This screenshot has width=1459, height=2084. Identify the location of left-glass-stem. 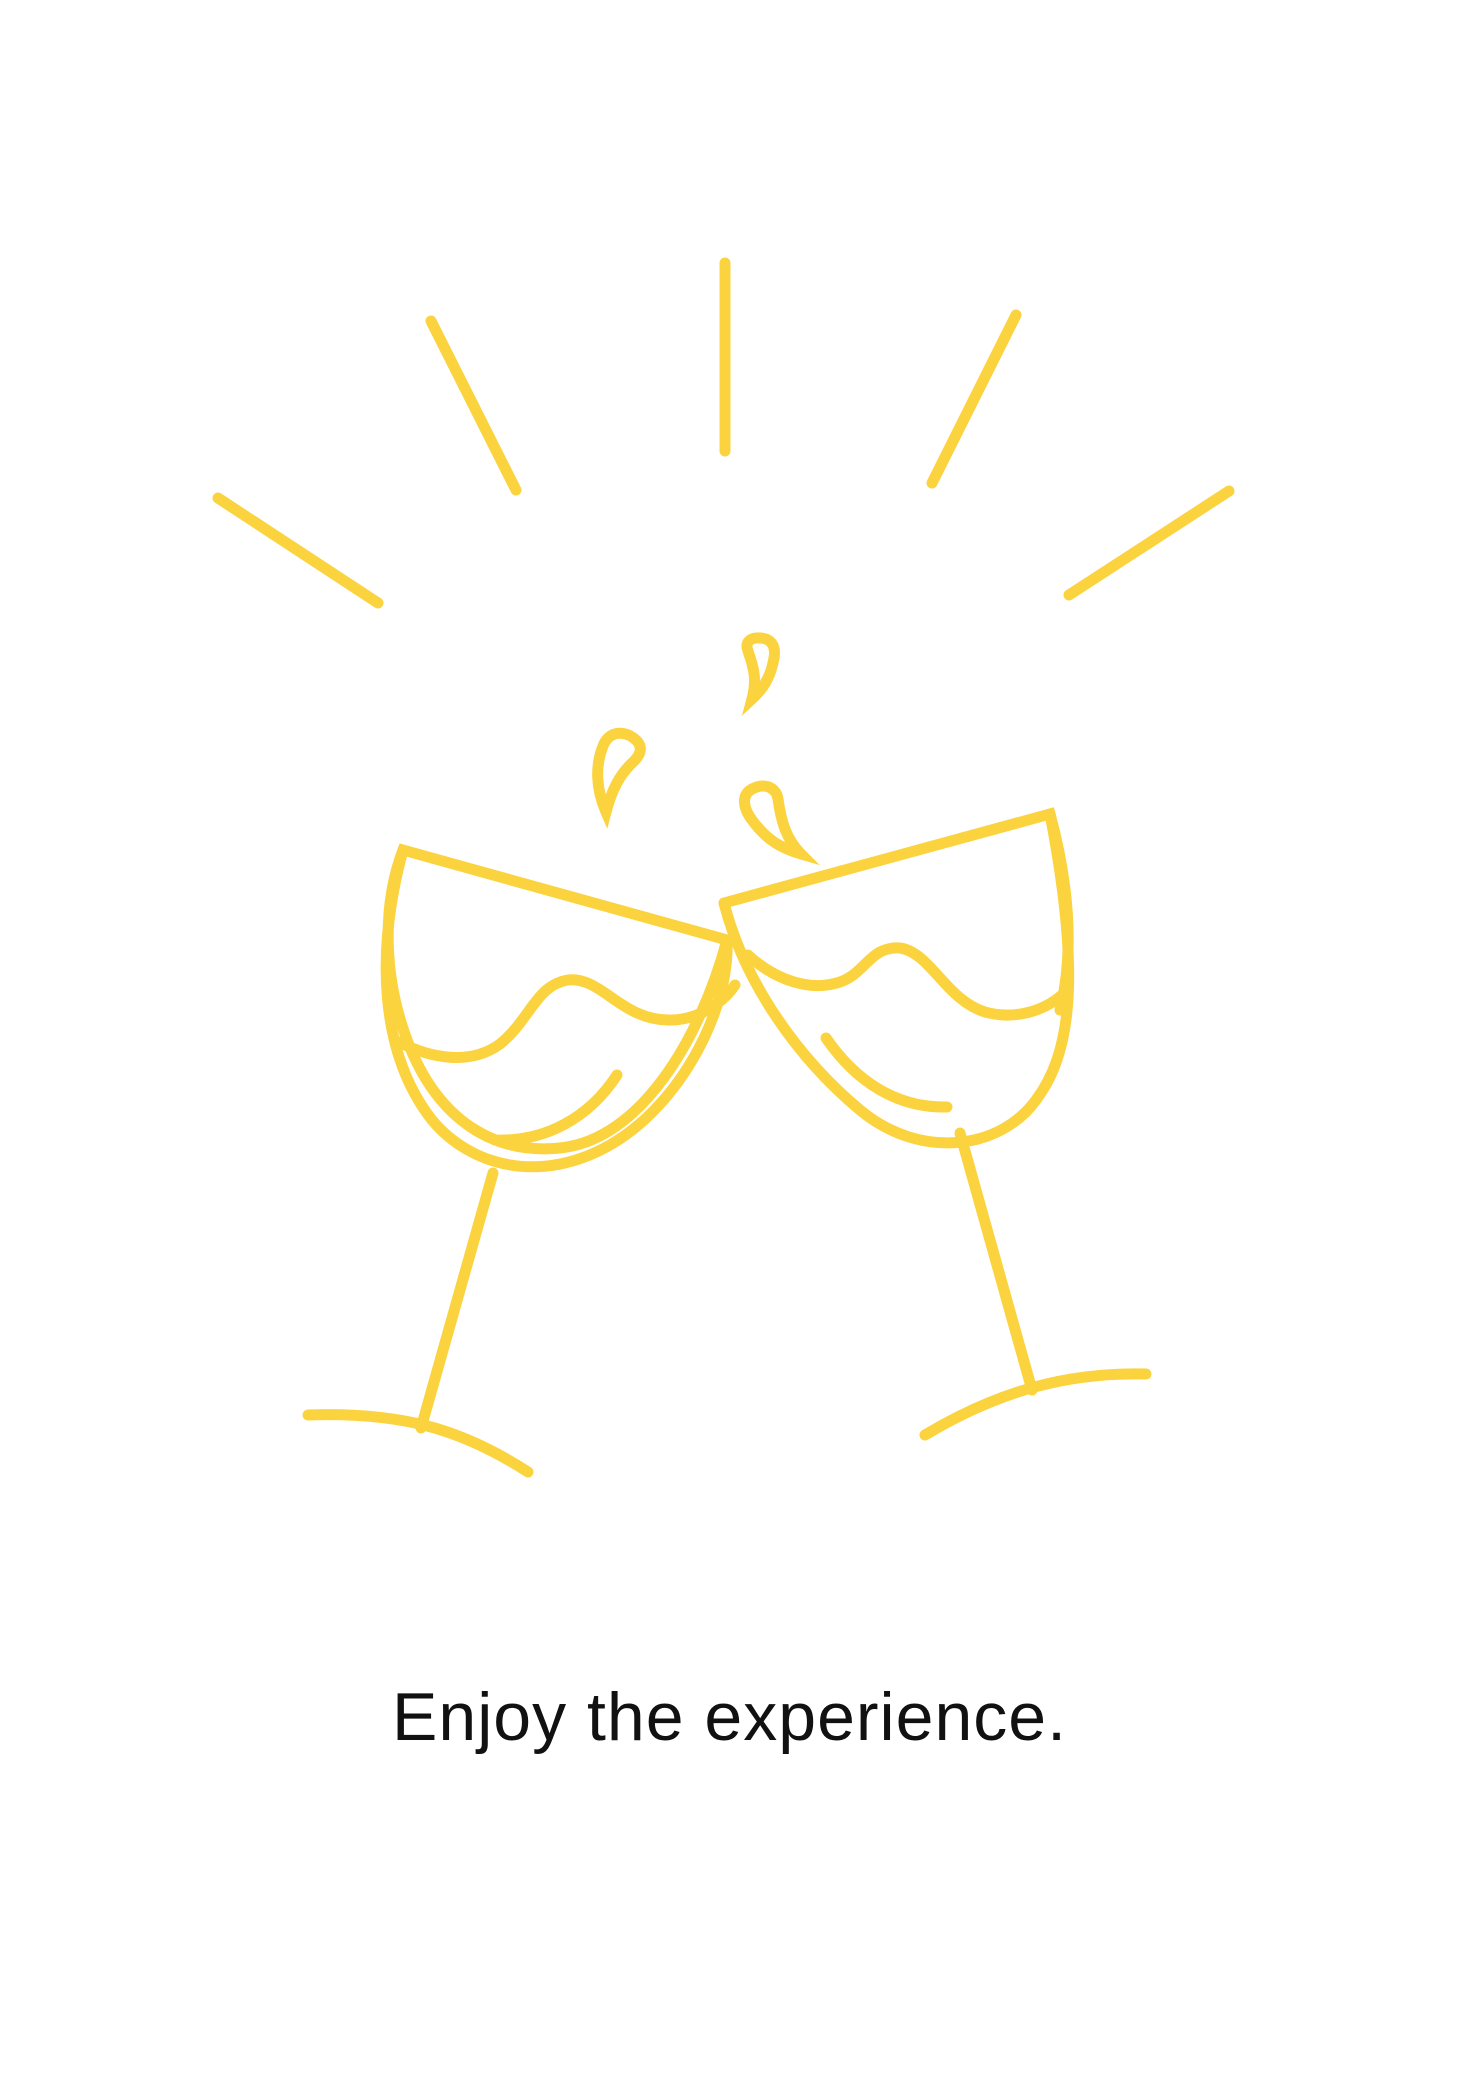
(457, 1300).